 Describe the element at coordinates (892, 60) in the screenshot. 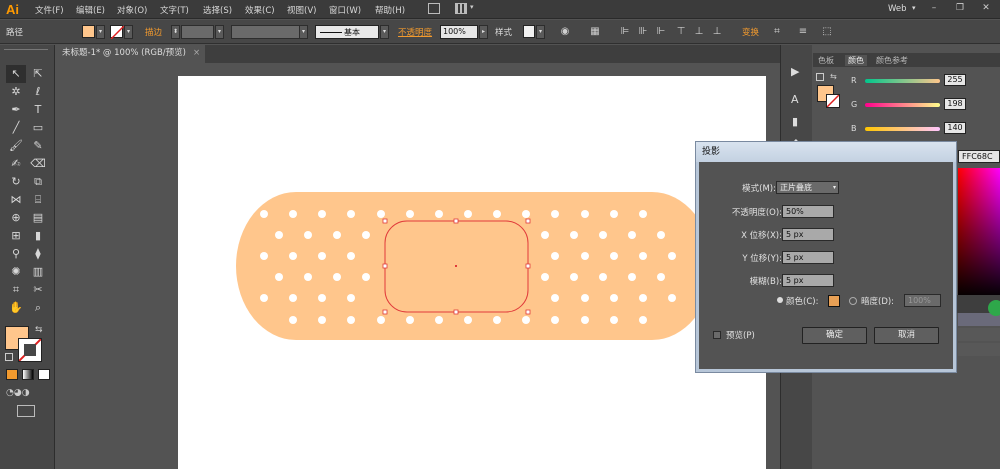

I see `tab-color-guide: 颜色参考` at that location.